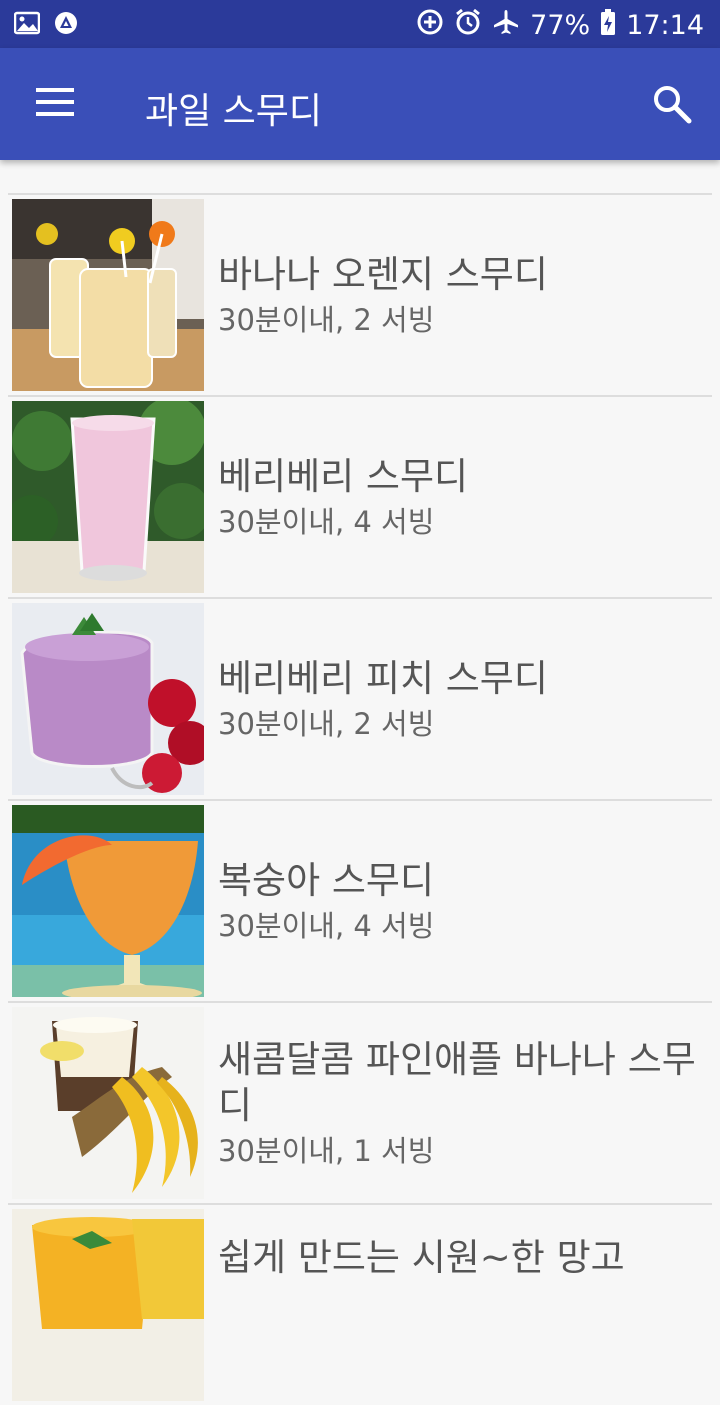  I want to click on list-item: 베리베리 스무디 30분이내, 4 서빙, so click(360, 496).